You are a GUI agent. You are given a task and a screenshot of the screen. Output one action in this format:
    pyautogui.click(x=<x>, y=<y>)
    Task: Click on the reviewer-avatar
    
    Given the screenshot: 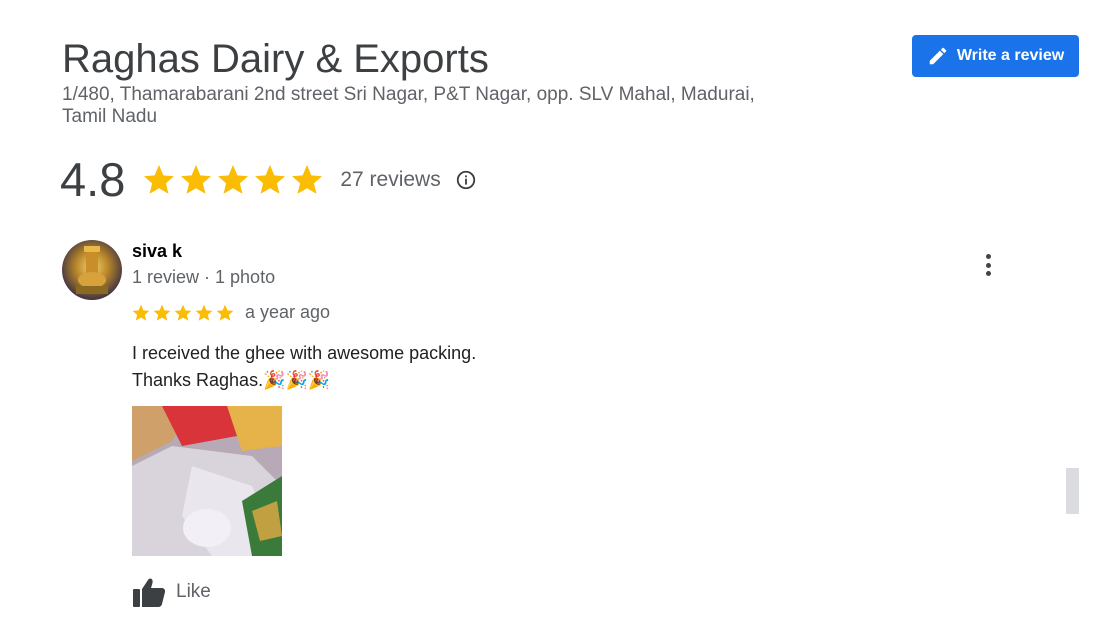 What is the action you would take?
    pyautogui.click(x=92, y=270)
    